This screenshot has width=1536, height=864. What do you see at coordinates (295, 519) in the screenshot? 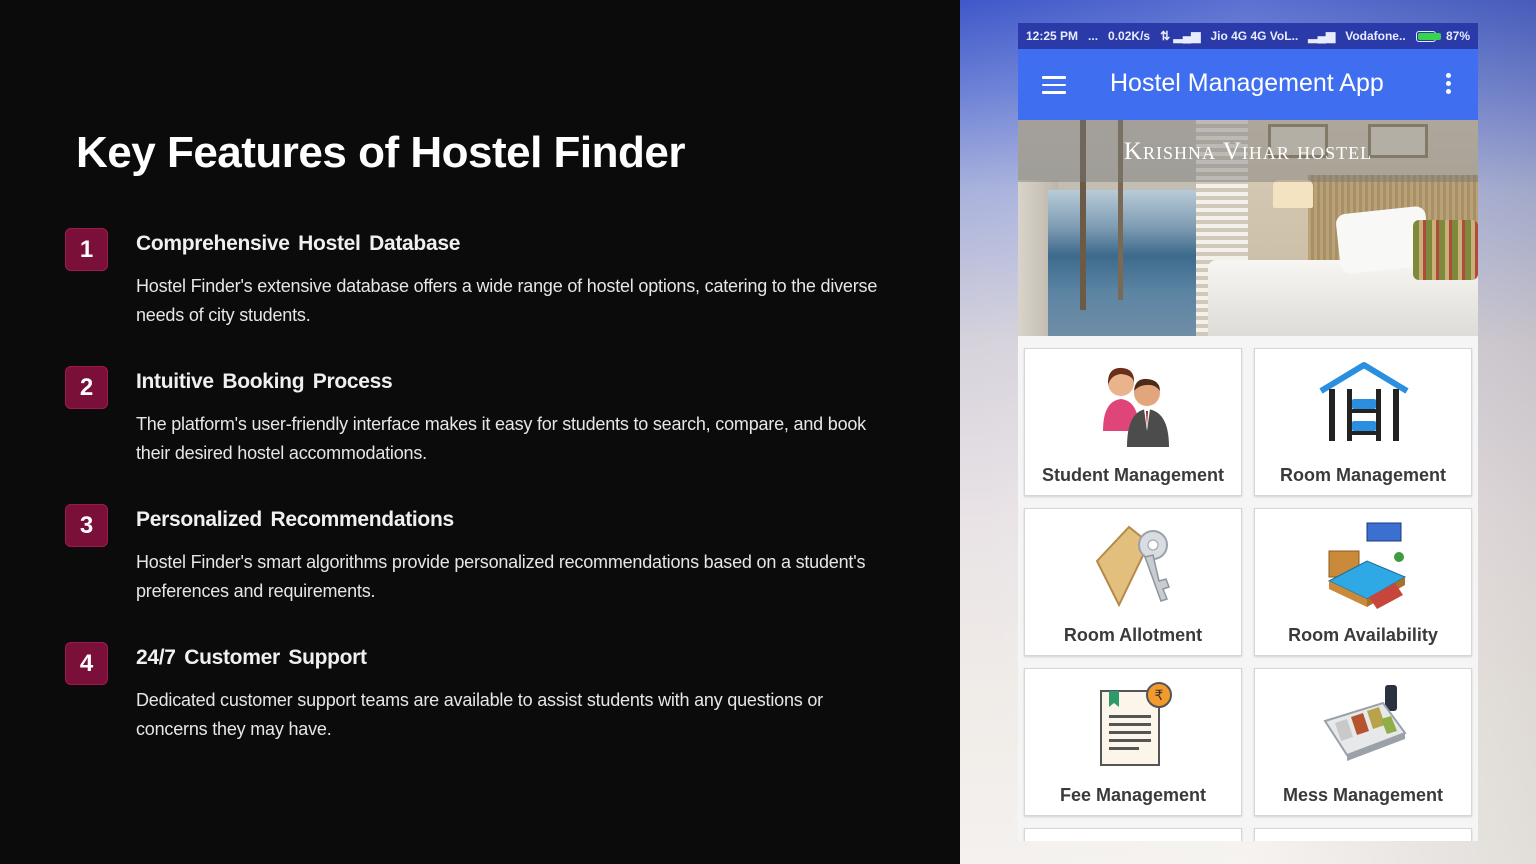
I see `feature-title: Personalized Recommendations` at bounding box center [295, 519].